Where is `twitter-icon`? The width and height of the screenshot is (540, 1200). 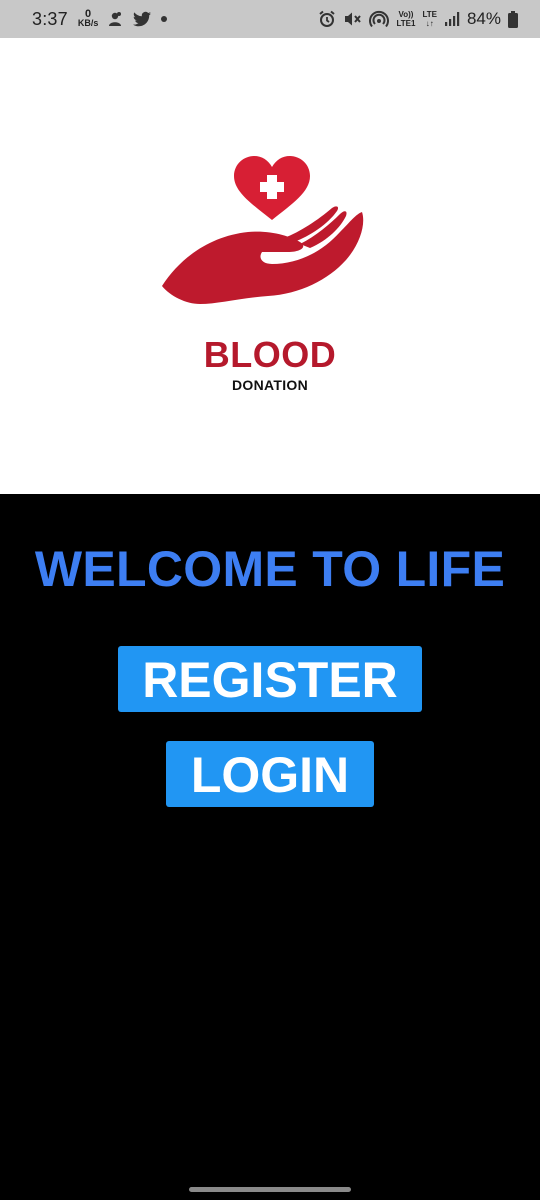
twitter-icon is located at coordinates (142, 19).